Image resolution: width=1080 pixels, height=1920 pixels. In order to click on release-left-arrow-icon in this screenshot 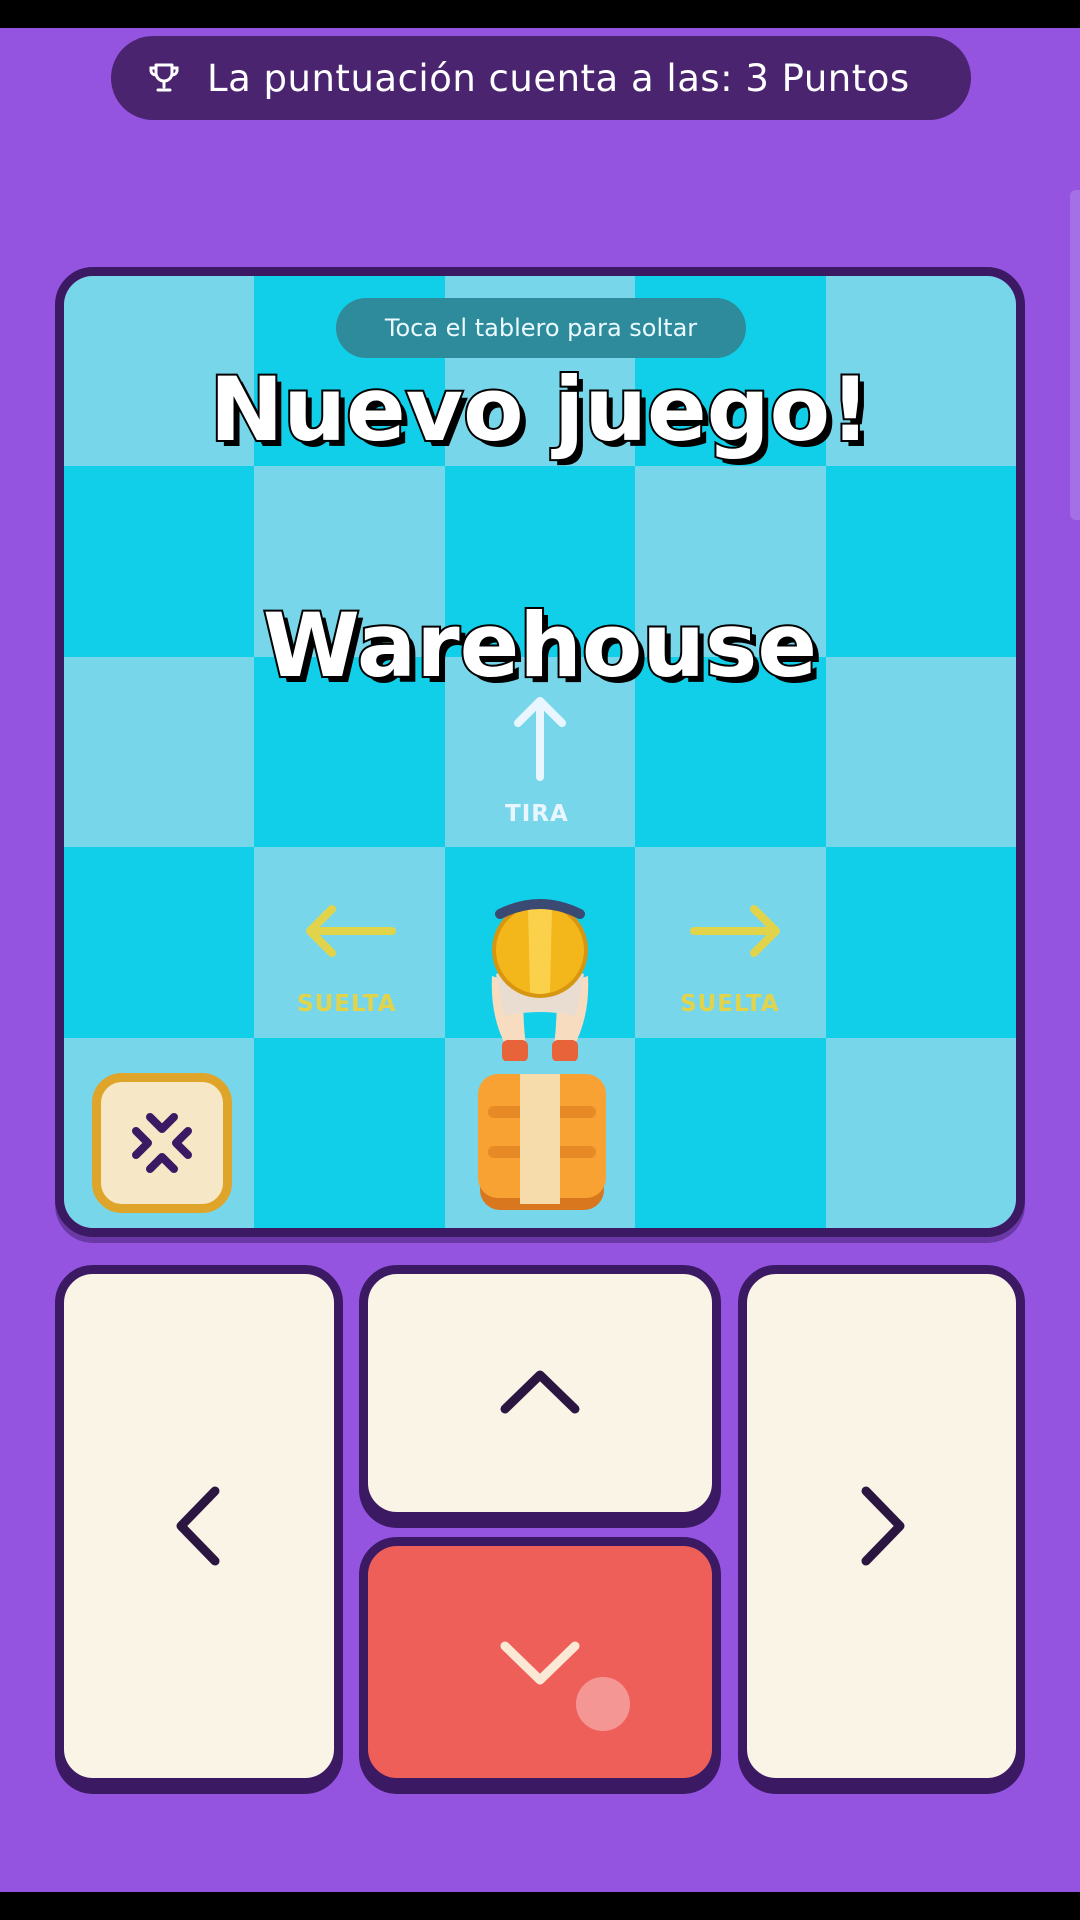, I will do `click(351, 931)`.